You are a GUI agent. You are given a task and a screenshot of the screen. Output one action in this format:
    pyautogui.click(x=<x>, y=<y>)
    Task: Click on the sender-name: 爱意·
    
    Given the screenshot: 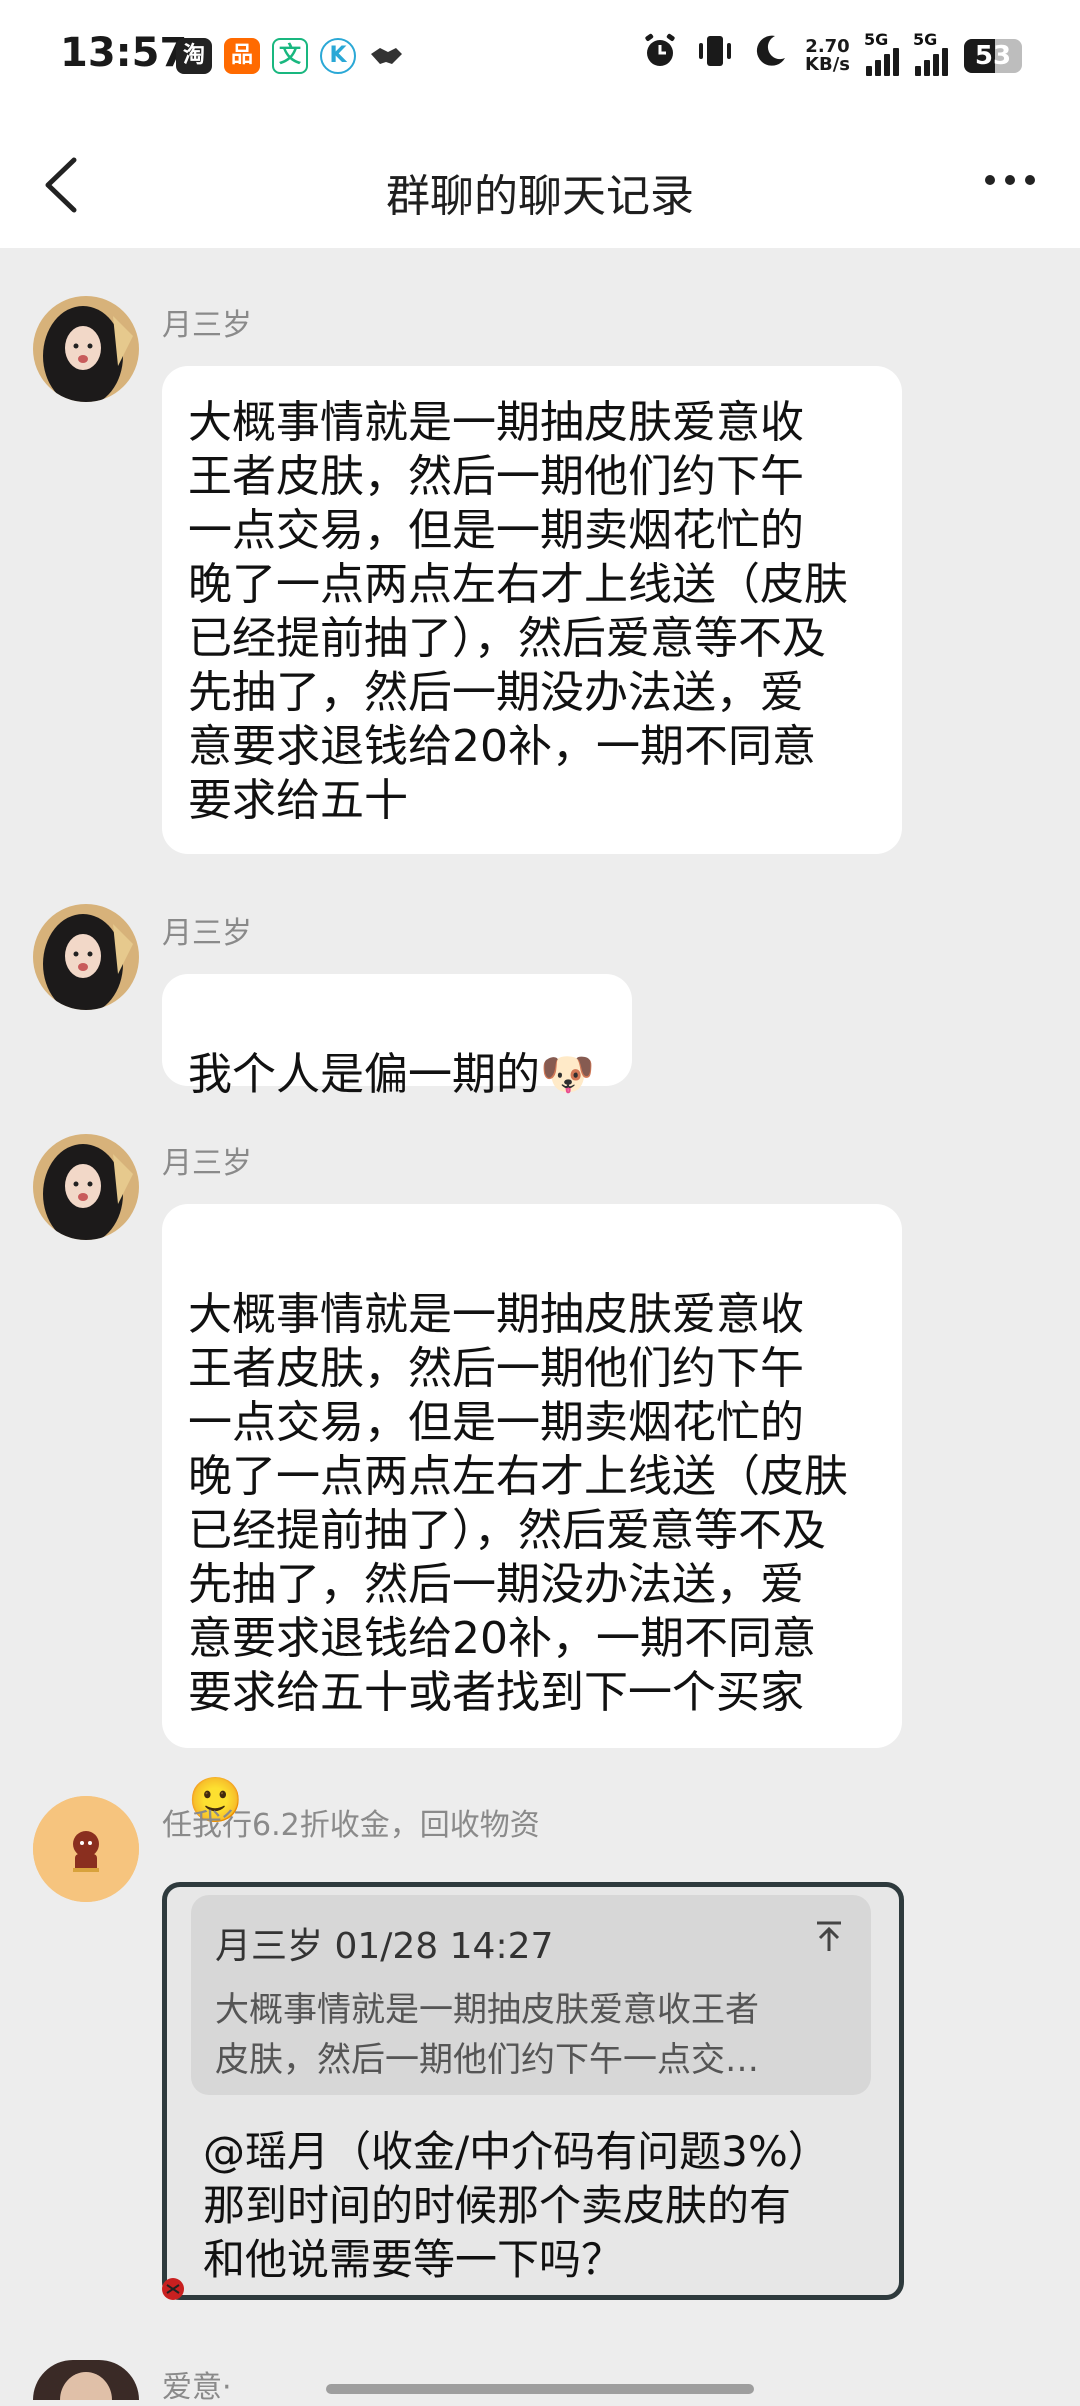 What is the action you would take?
    pyautogui.click(x=197, y=2387)
    